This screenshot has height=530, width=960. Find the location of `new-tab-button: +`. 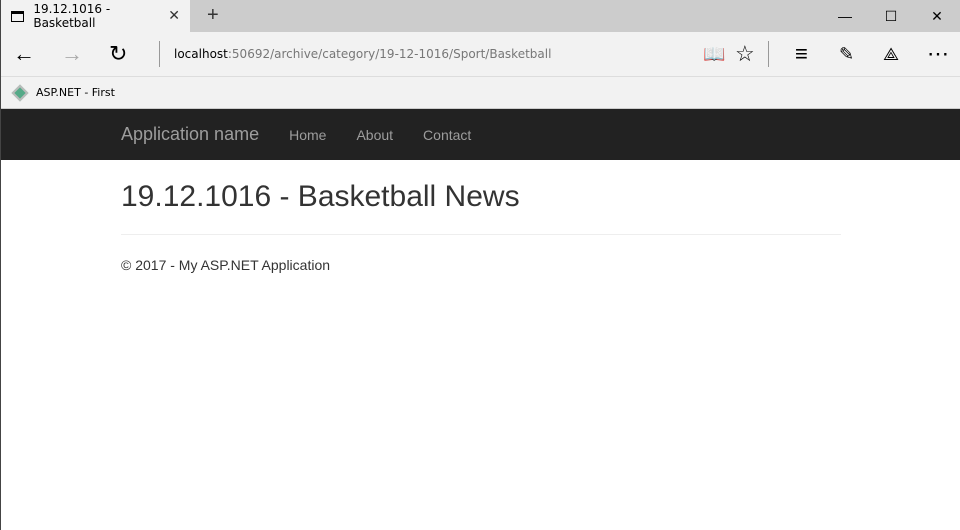

new-tab-button: + is located at coordinates (213, 15).